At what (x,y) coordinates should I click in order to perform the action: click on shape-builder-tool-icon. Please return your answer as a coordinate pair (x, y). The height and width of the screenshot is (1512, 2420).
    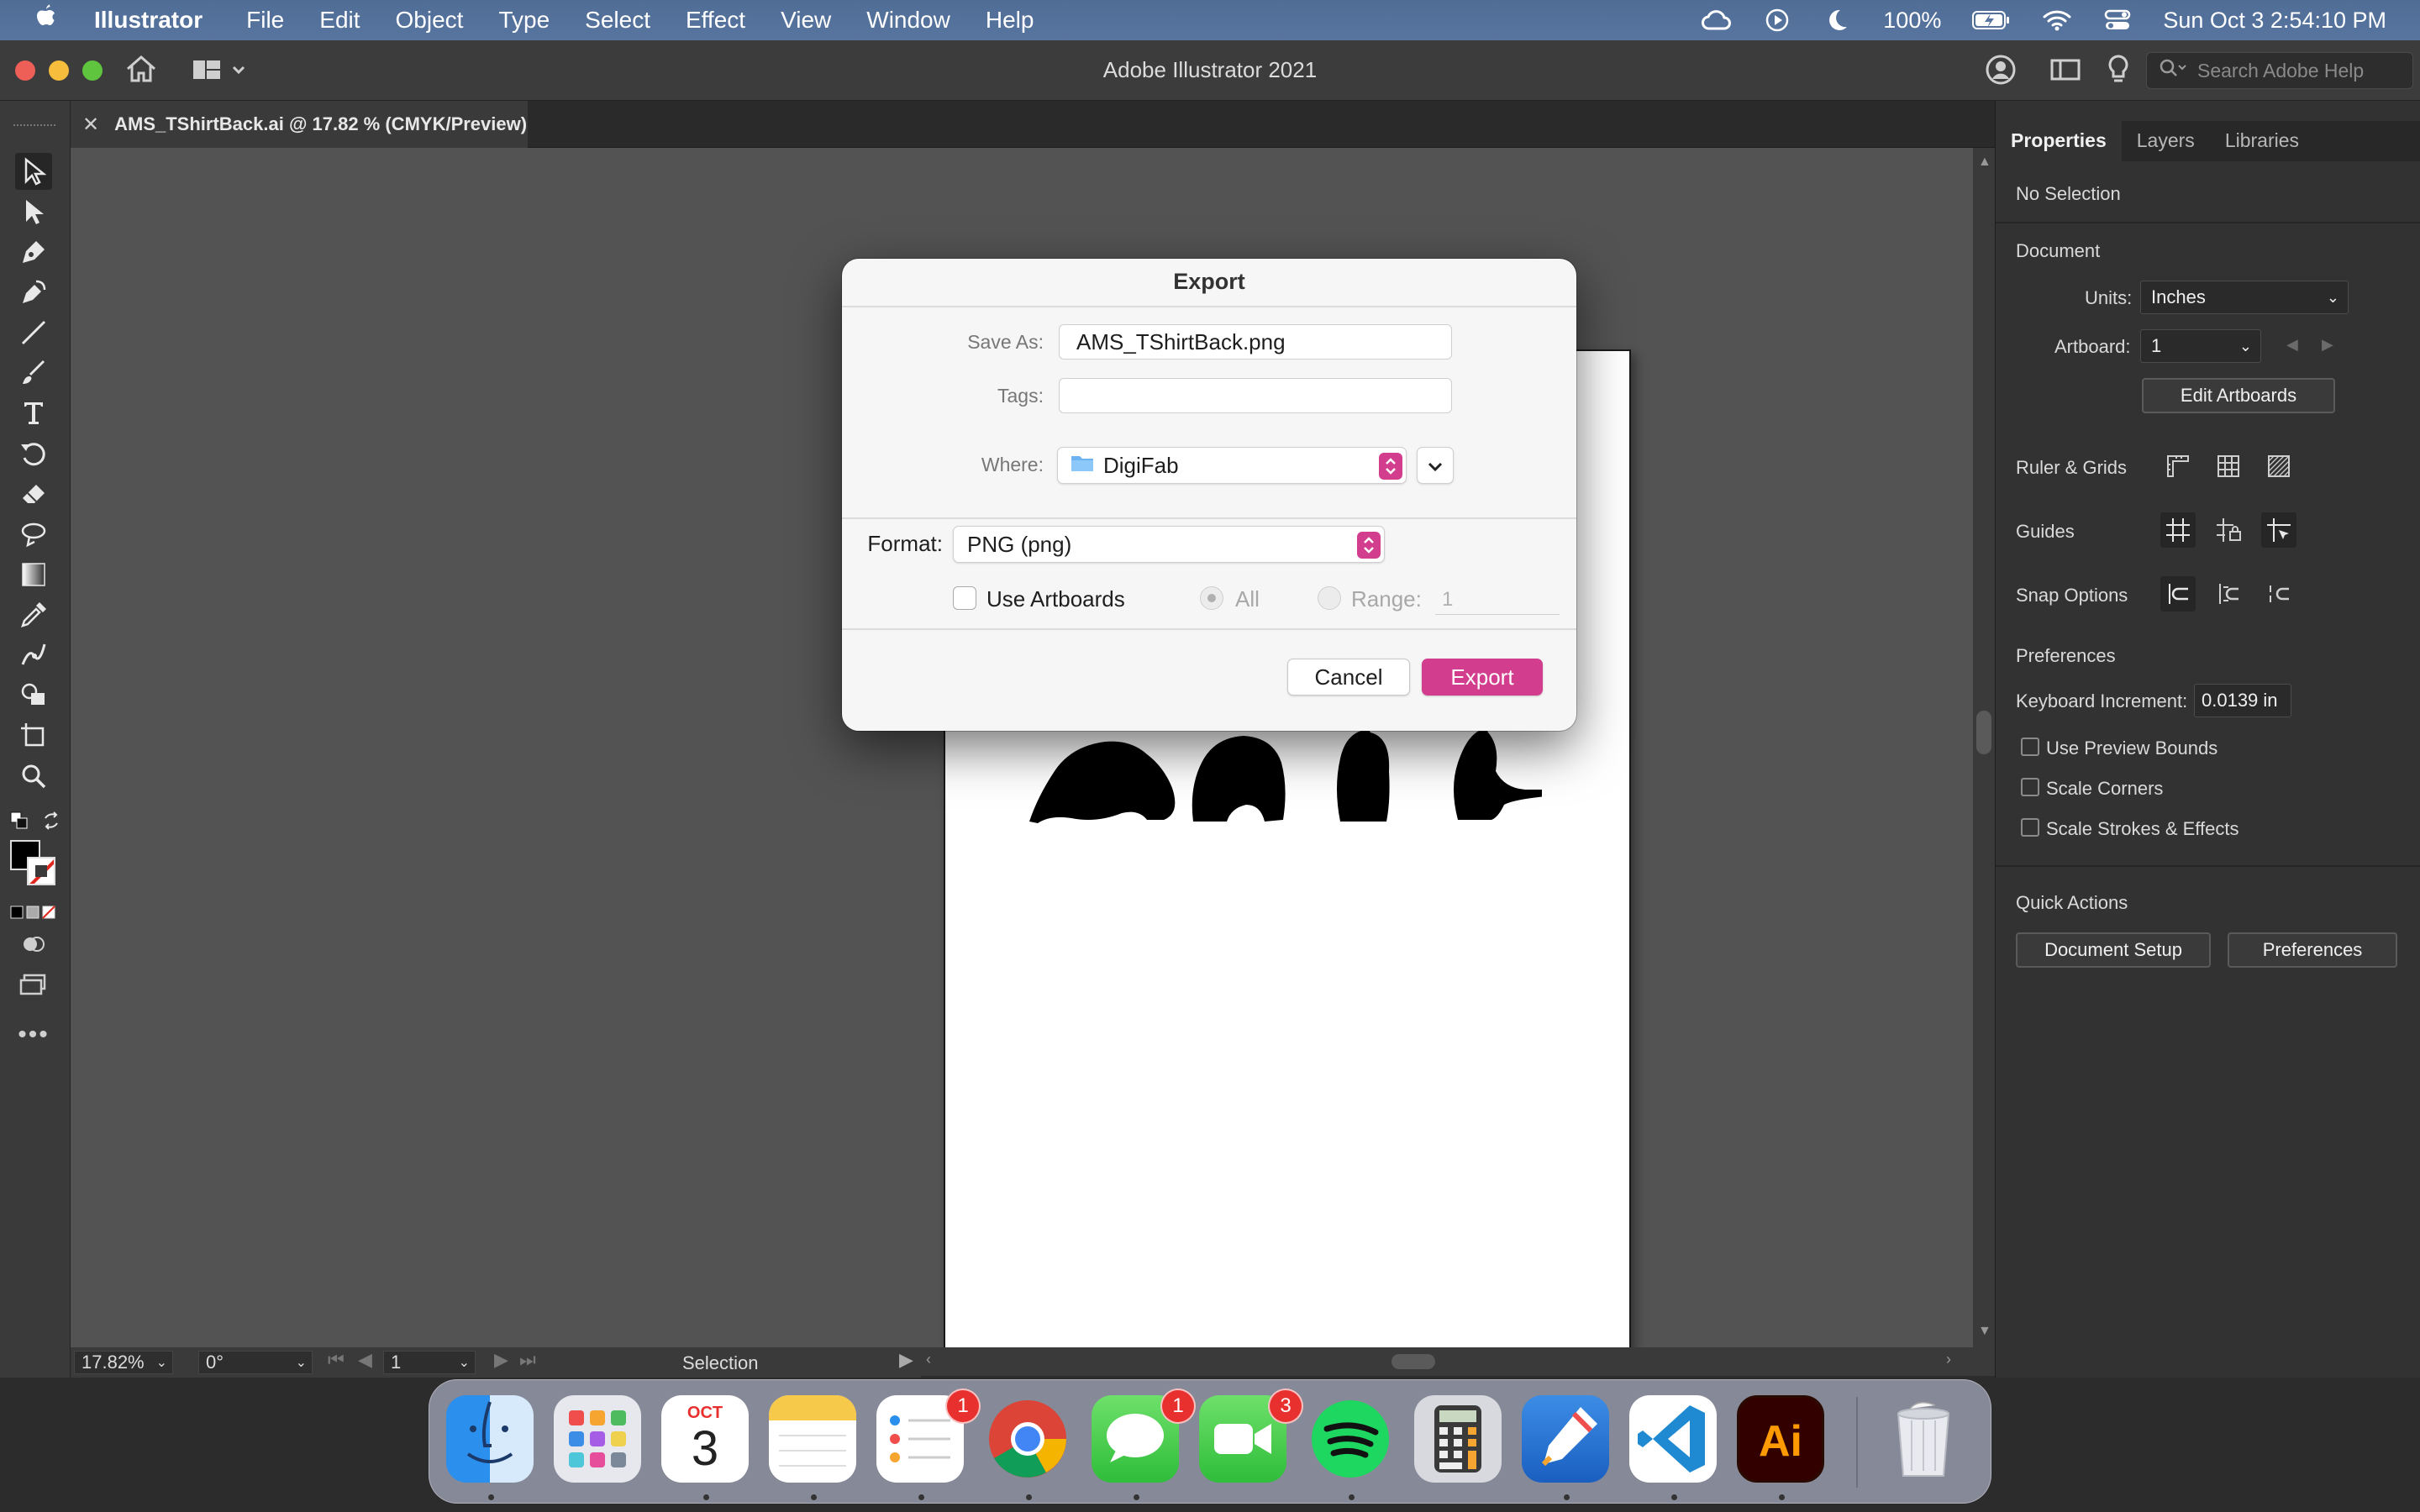
    Looking at the image, I should click on (34, 695).